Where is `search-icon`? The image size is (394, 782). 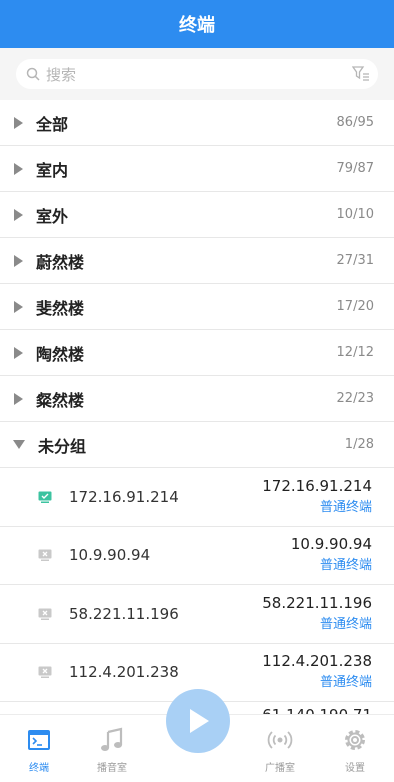
search-icon is located at coordinates (33, 74).